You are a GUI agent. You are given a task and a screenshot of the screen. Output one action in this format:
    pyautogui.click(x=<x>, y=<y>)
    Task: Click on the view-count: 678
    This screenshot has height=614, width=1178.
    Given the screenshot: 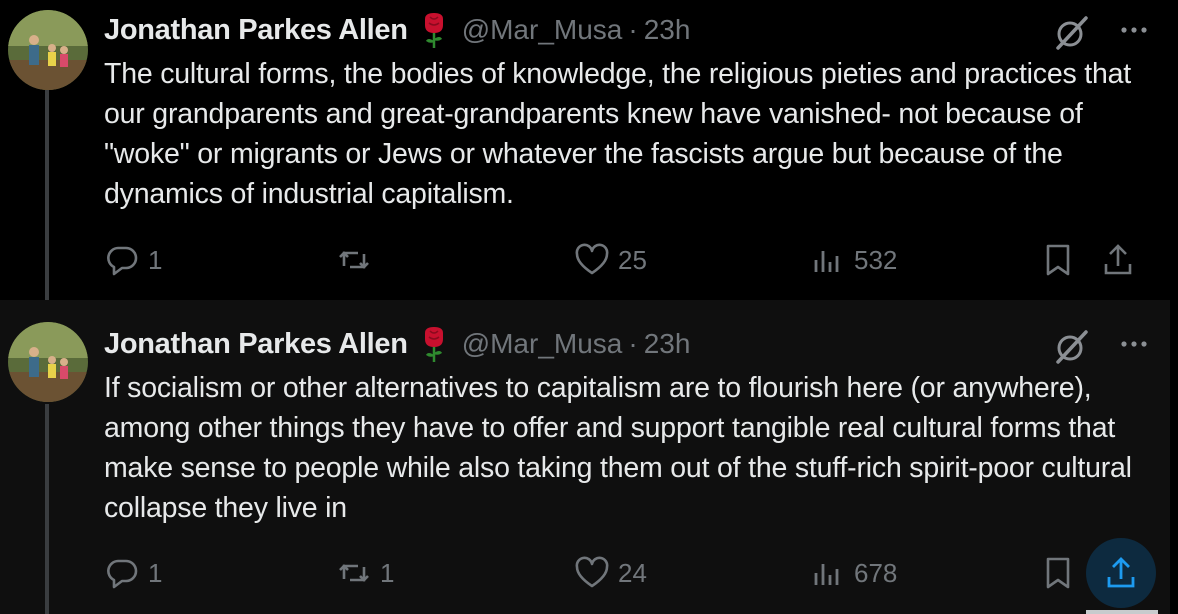 What is the action you would take?
    pyautogui.click(x=876, y=572)
    